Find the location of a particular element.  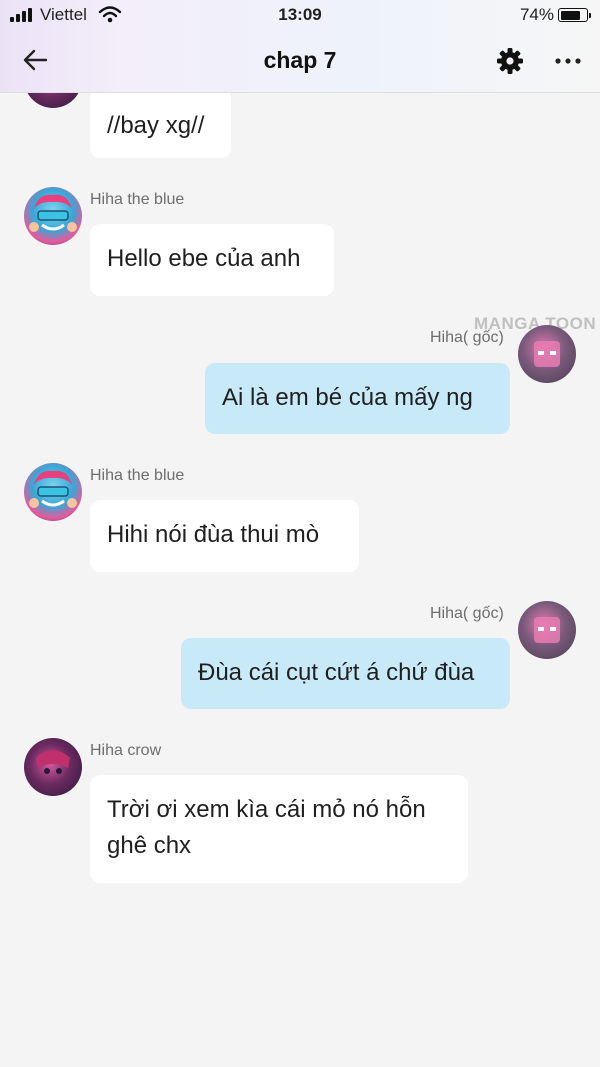

message-bubble: Hihi nói đùa thui mò is located at coordinates (224, 536).